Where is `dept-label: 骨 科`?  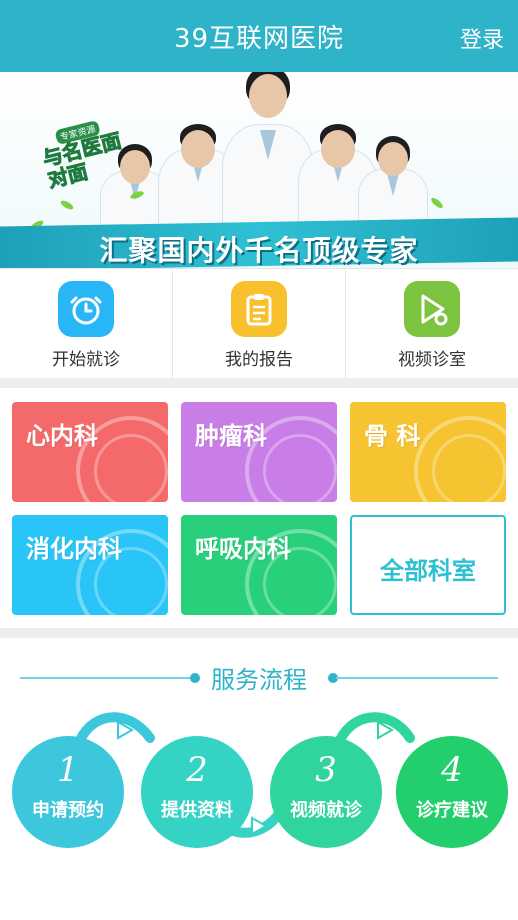
dept-label: 骨 科 is located at coordinates (392, 436).